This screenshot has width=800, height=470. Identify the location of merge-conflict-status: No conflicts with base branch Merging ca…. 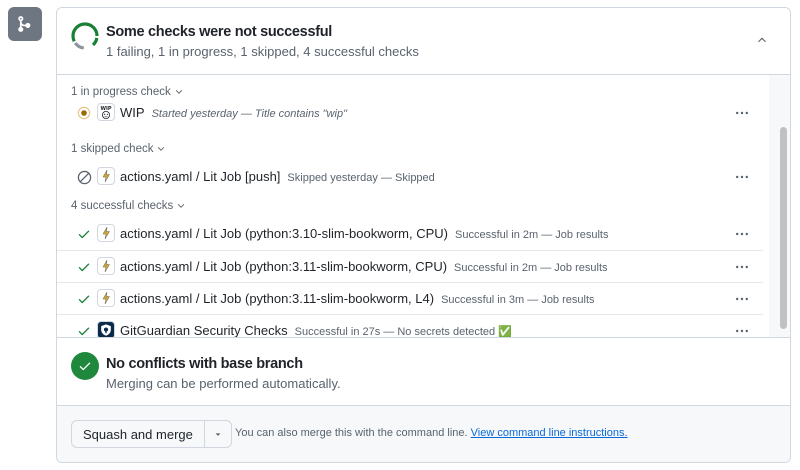
(423, 372).